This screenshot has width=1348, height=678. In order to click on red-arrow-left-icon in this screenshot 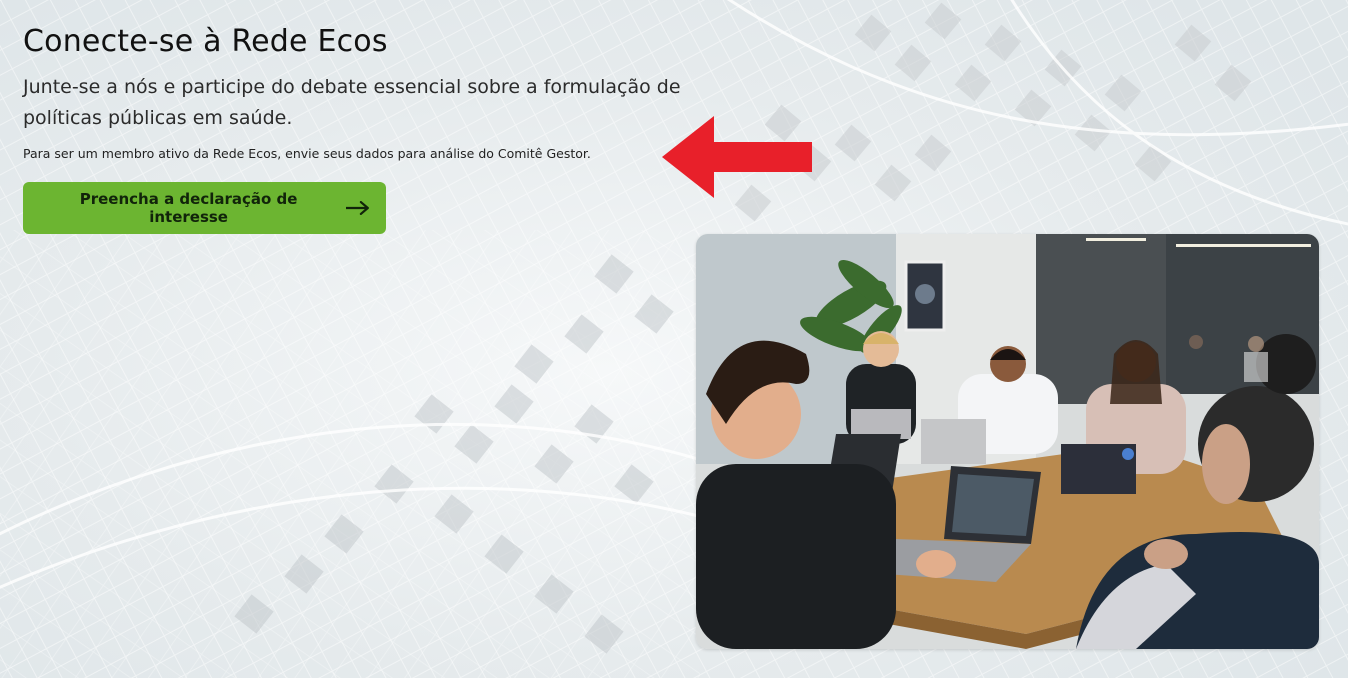, I will do `click(737, 157)`.